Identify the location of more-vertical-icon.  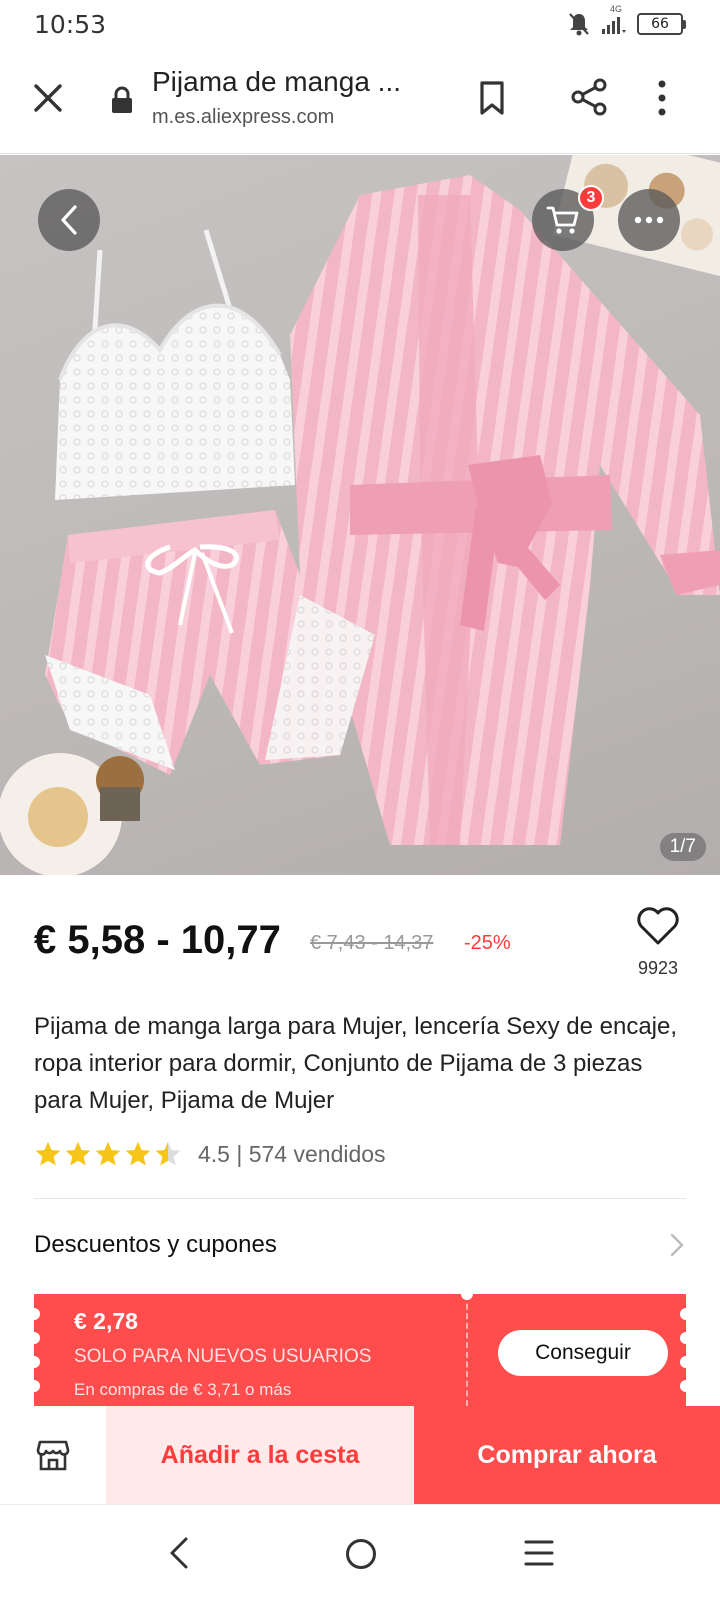
(662, 98).